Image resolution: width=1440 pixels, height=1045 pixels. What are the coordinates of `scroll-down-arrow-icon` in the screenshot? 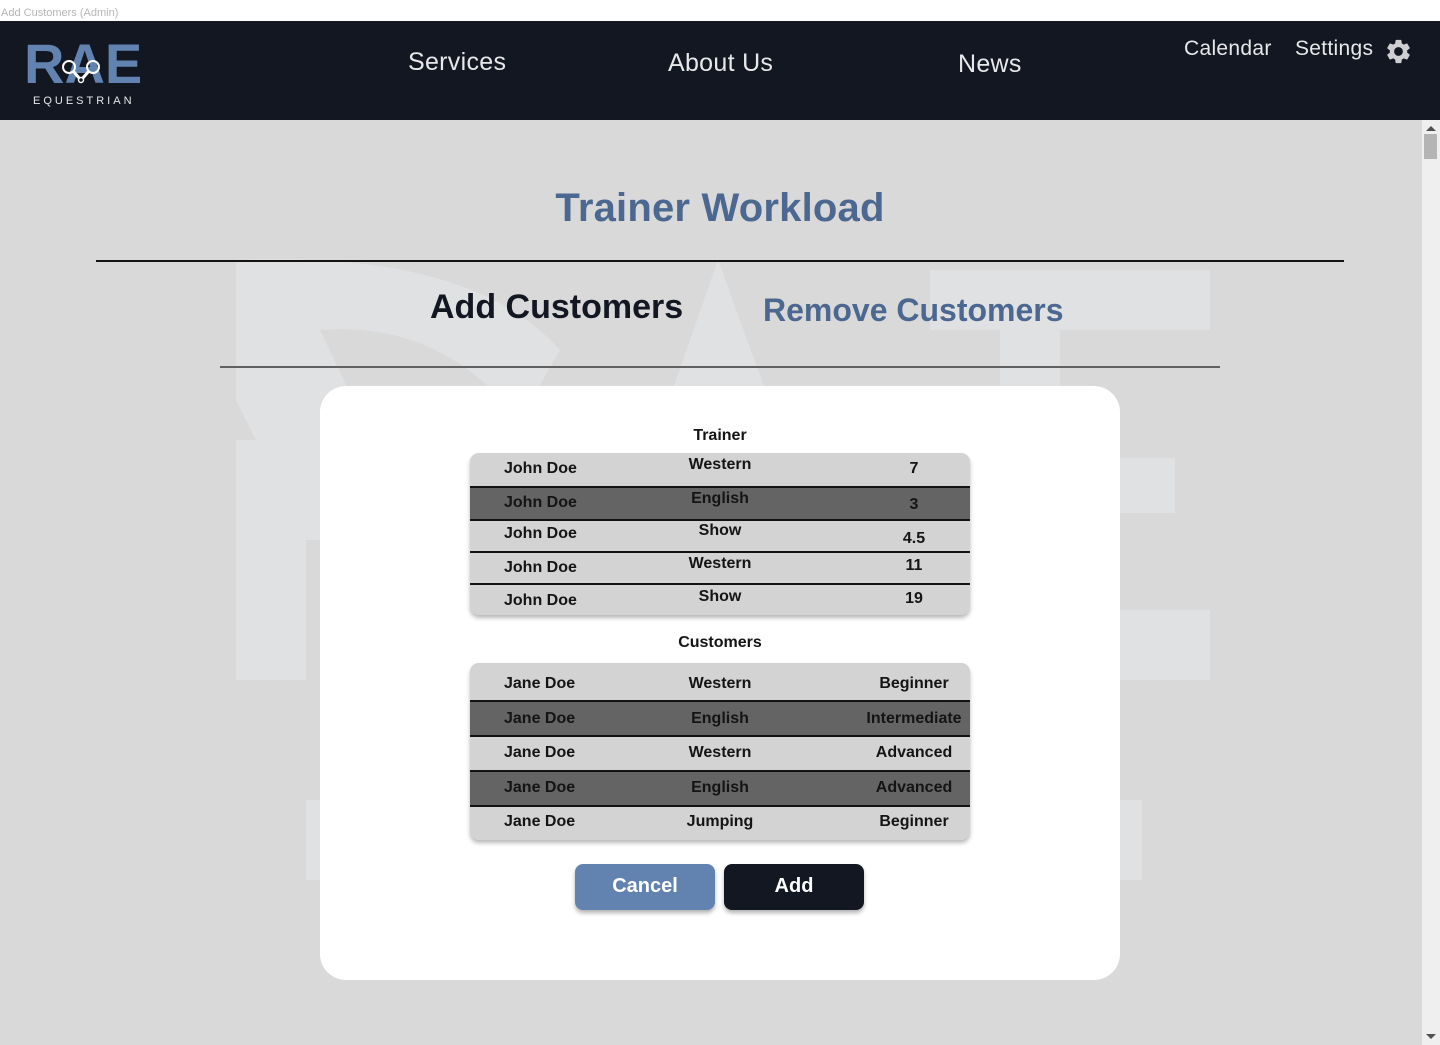 It's located at (1431, 1036).